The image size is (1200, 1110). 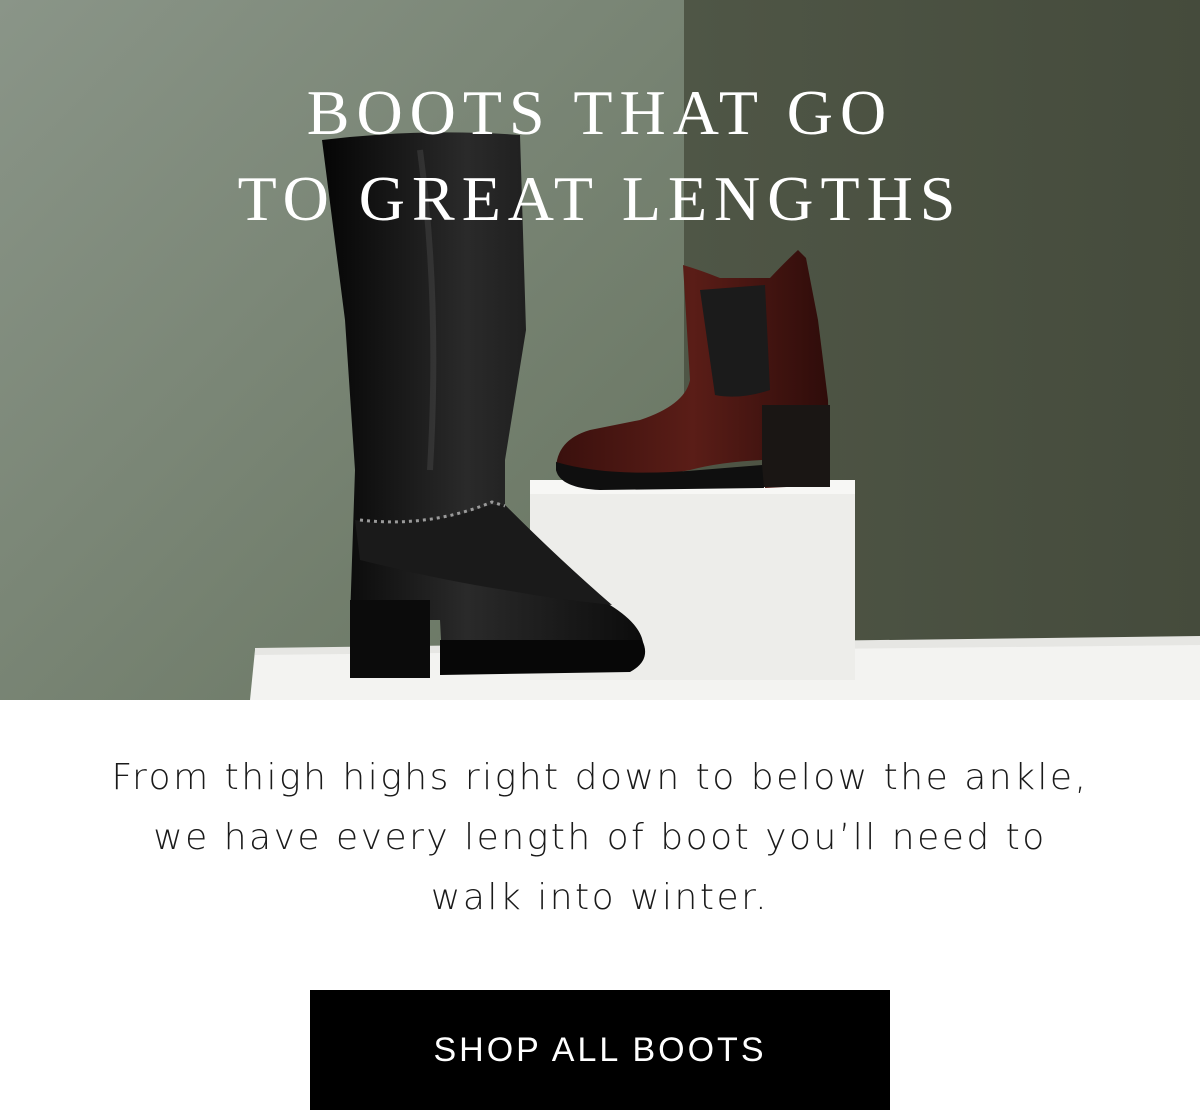 What do you see at coordinates (600, 198) in the screenshot?
I see `hero-headline-line-2: TO GREAT LENGTHS` at bounding box center [600, 198].